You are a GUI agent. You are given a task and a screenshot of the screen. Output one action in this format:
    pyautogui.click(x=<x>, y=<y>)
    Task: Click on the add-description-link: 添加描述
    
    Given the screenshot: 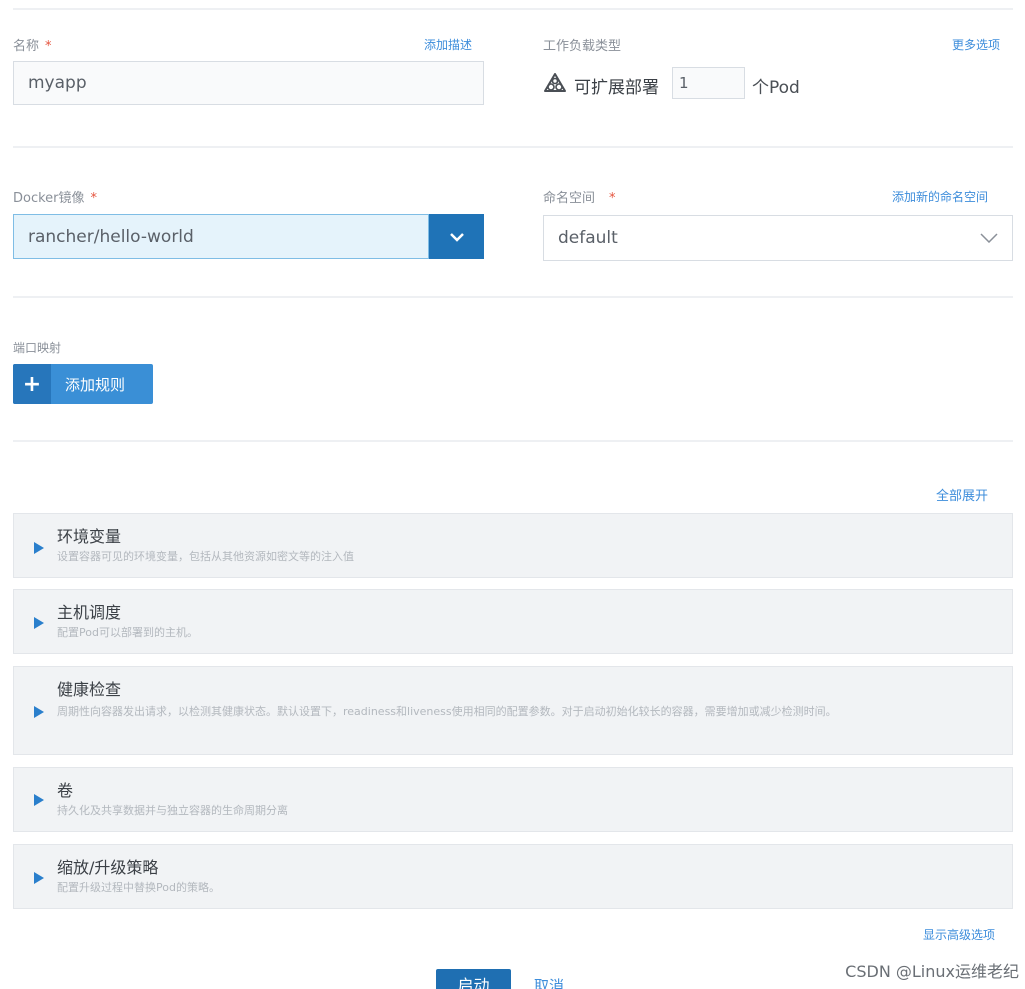 What is the action you would take?
    pyautogui.click(x=448, y=44)
    